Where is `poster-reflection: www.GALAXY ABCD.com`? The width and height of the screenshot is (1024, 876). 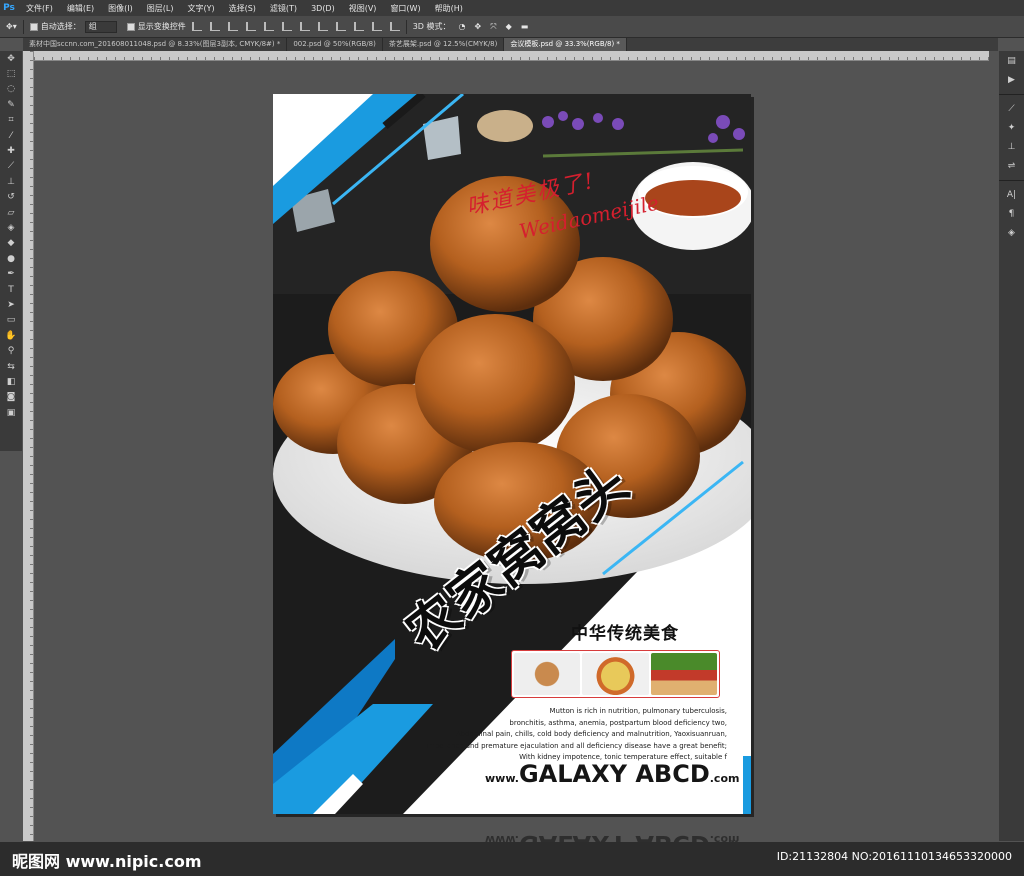
poster-reflection: www.GALAXY ABCD.com is located at coordinates (512, 830).